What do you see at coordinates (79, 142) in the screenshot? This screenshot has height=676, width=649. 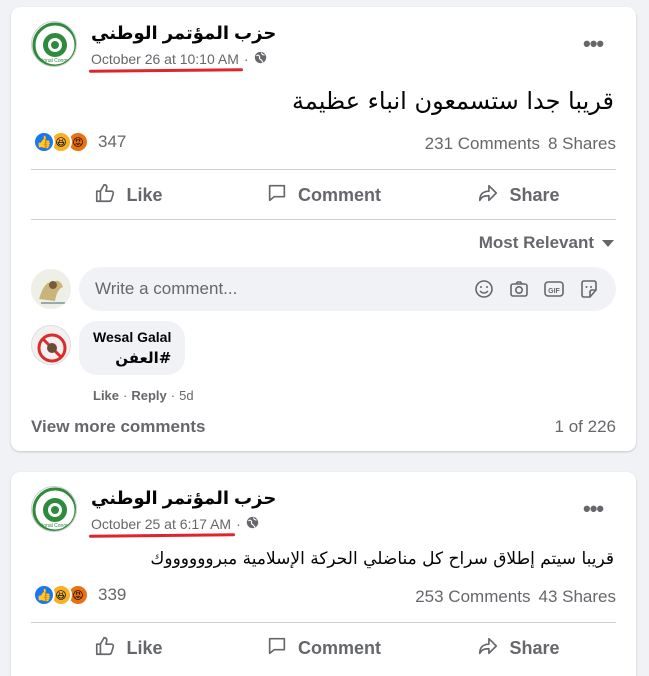 I see `reaction-summary: 👍 😆 😡 347` at bounding box center [79, 142].